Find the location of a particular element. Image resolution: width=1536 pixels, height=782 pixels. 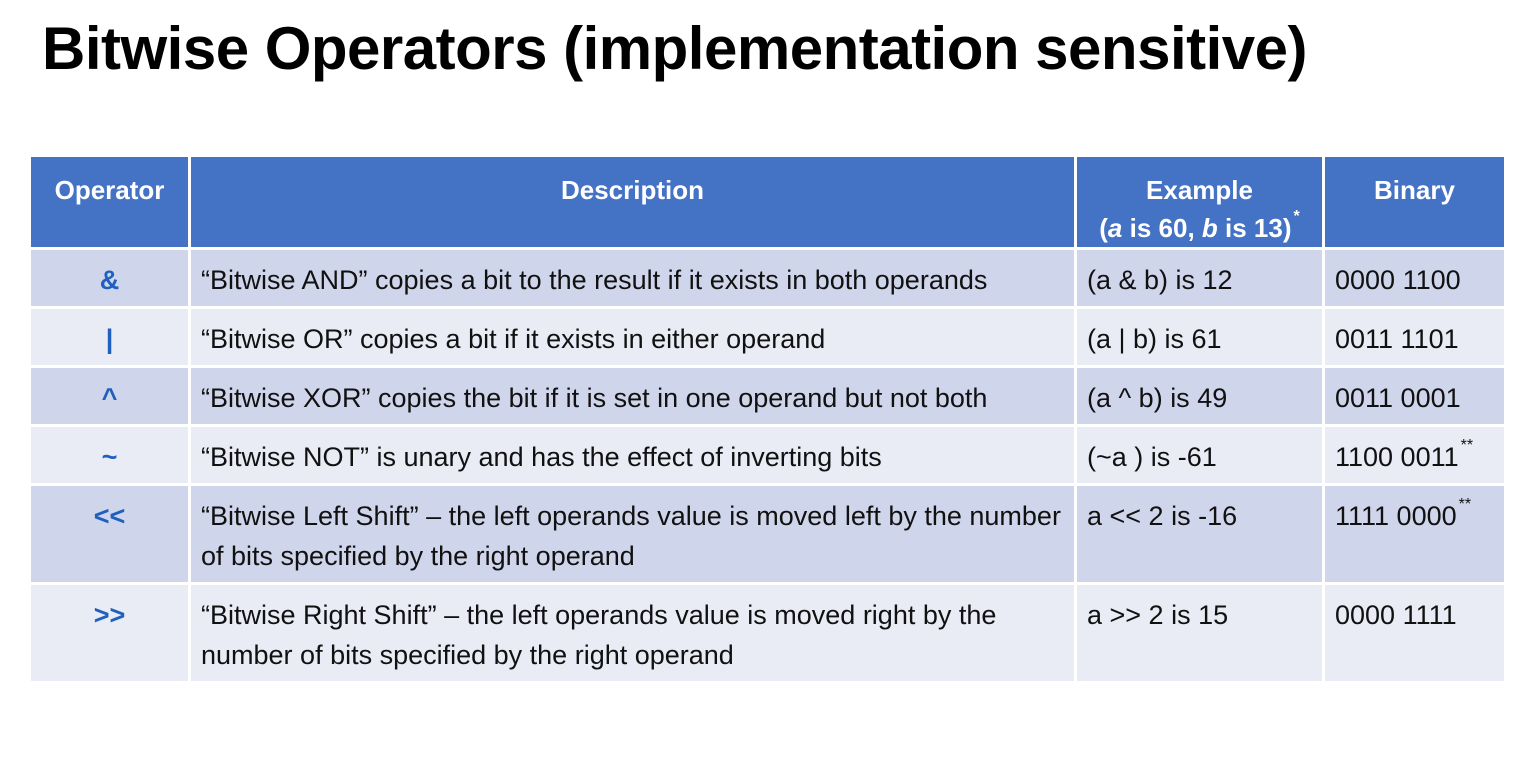

example-cell-text: (~a ) is -61 is located at coordinates (1152, 457).